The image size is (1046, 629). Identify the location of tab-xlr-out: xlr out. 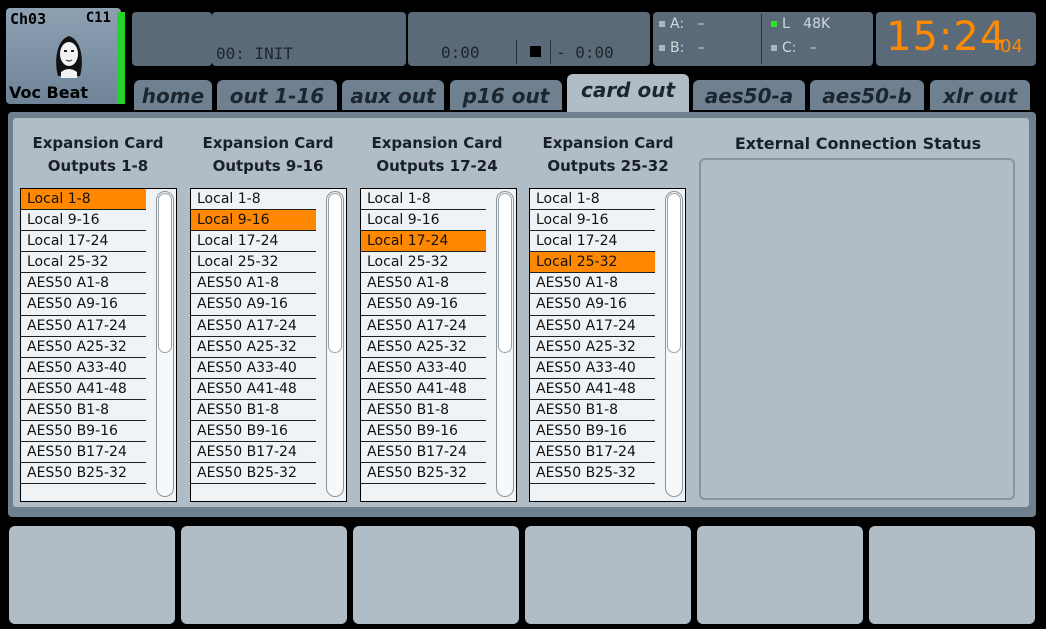
(980, 95).